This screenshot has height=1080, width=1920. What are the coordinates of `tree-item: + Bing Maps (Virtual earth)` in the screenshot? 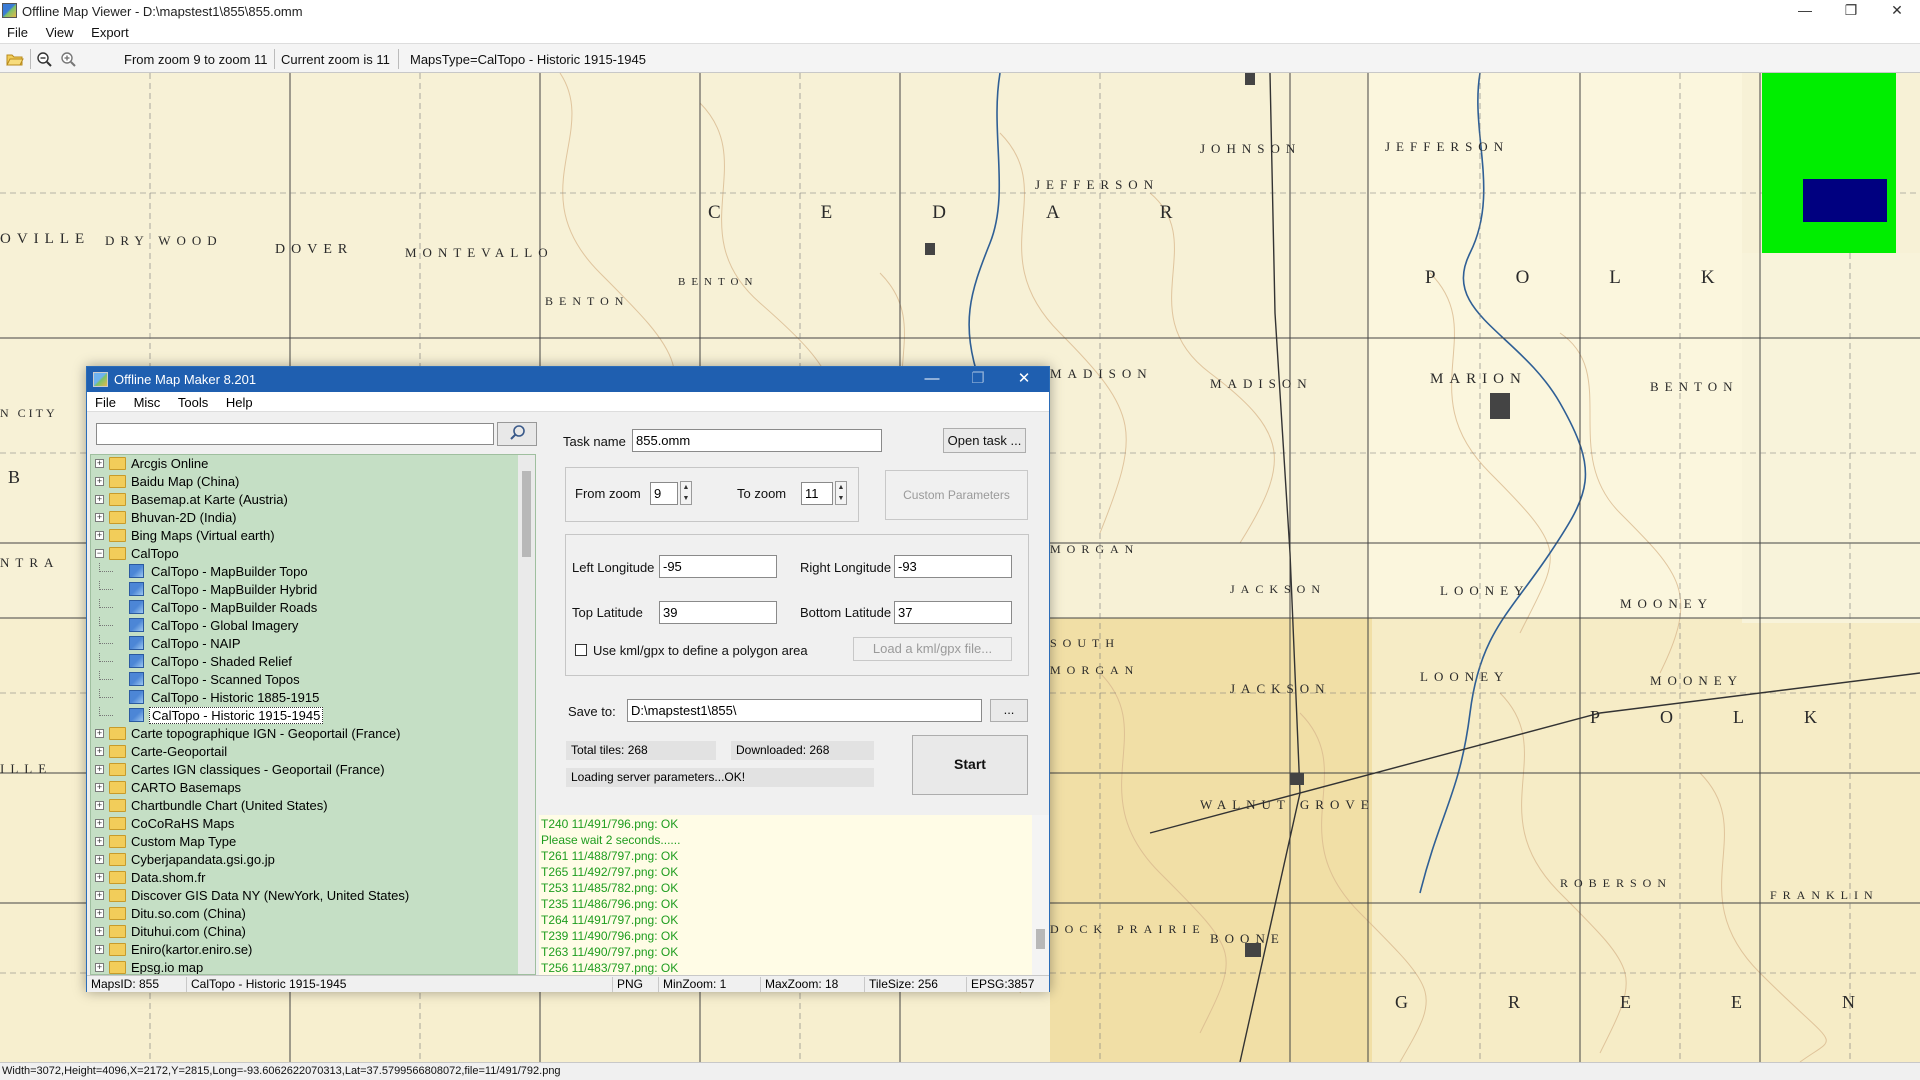 It's located at (305, 536).